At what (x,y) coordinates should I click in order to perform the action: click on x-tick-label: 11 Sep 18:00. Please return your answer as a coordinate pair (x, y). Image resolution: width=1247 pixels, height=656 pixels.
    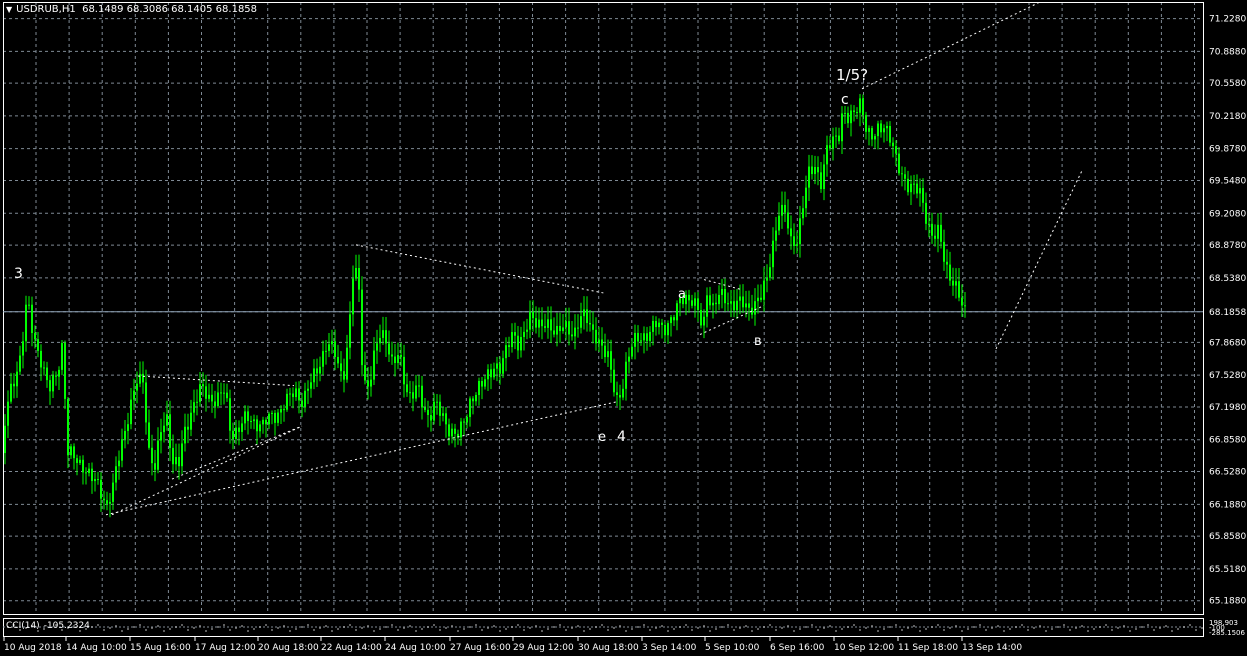
    Looking at the image, I should click on (928, 648).